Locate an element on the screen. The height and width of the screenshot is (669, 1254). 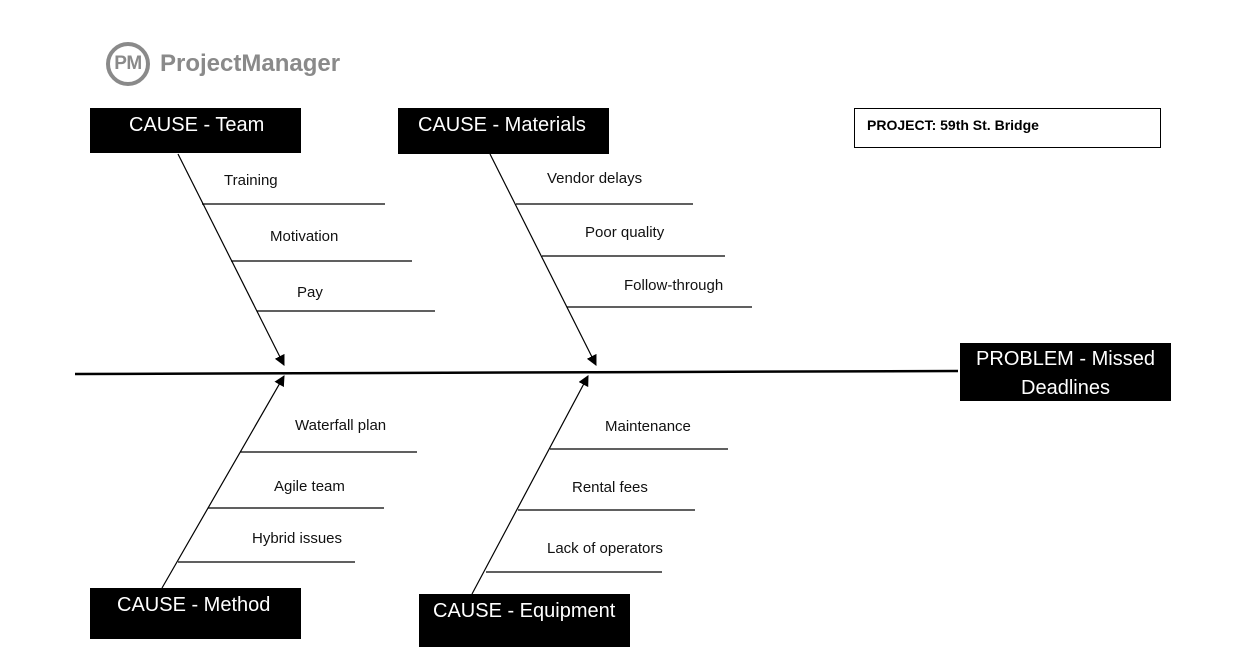
cause-box-equipment: CAUSE - Equipment is located at coordinates (524, 620).